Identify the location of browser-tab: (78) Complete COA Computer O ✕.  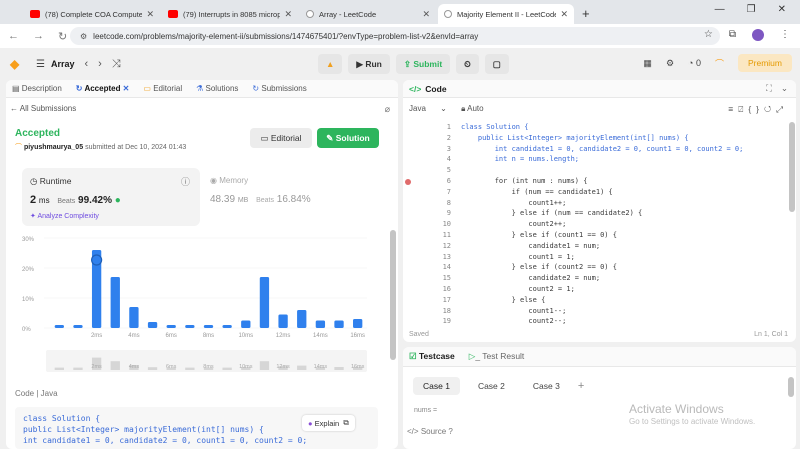
(92, 14).